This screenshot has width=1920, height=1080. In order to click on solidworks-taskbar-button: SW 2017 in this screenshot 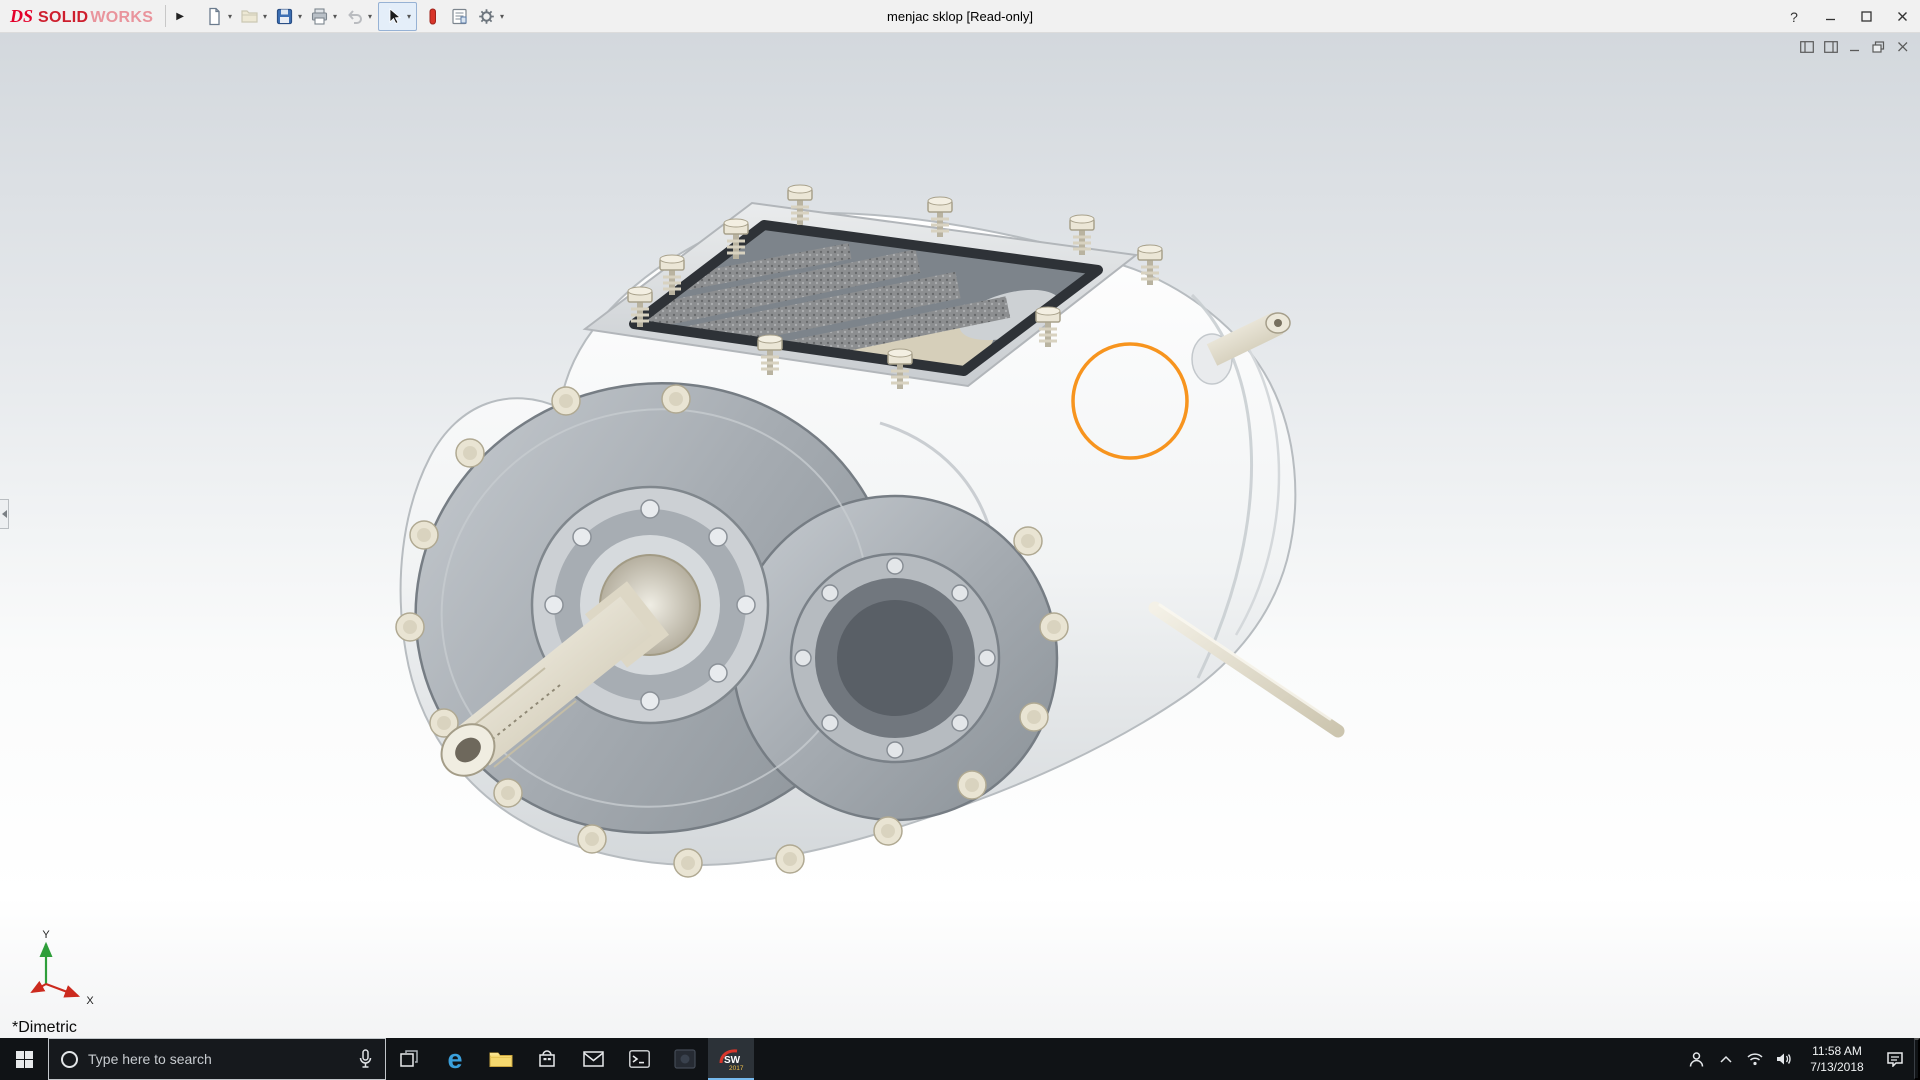, I will do `click(731, 1059)`.